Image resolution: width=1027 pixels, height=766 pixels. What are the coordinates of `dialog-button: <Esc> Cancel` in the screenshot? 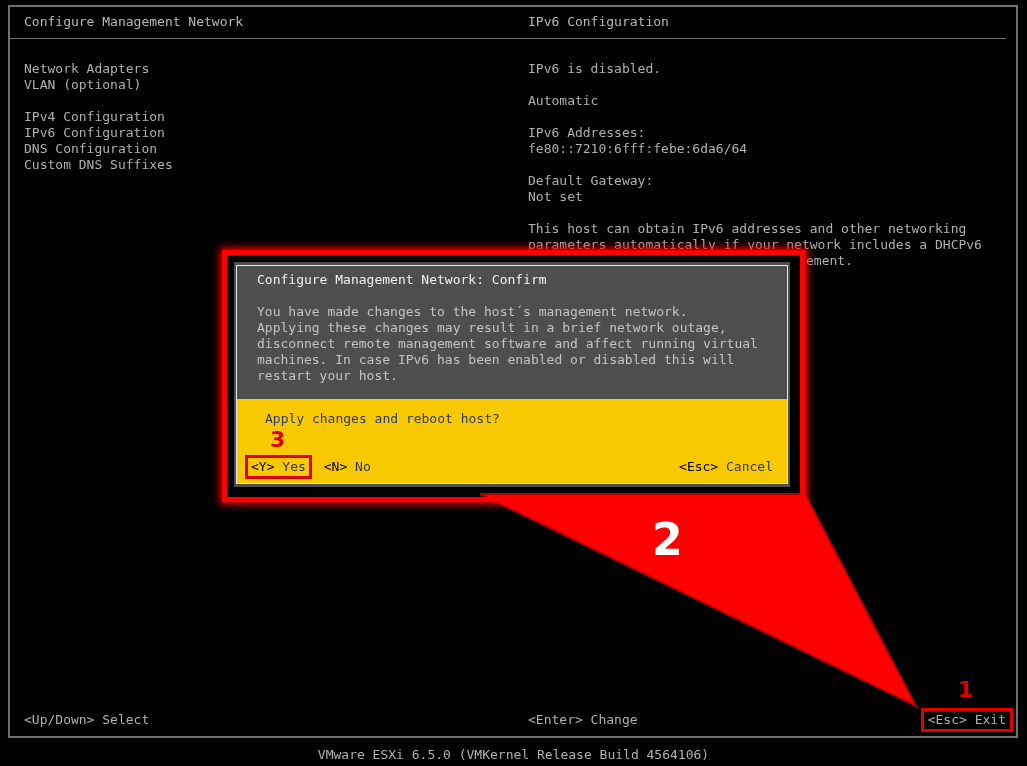 It's located at (726, 467).